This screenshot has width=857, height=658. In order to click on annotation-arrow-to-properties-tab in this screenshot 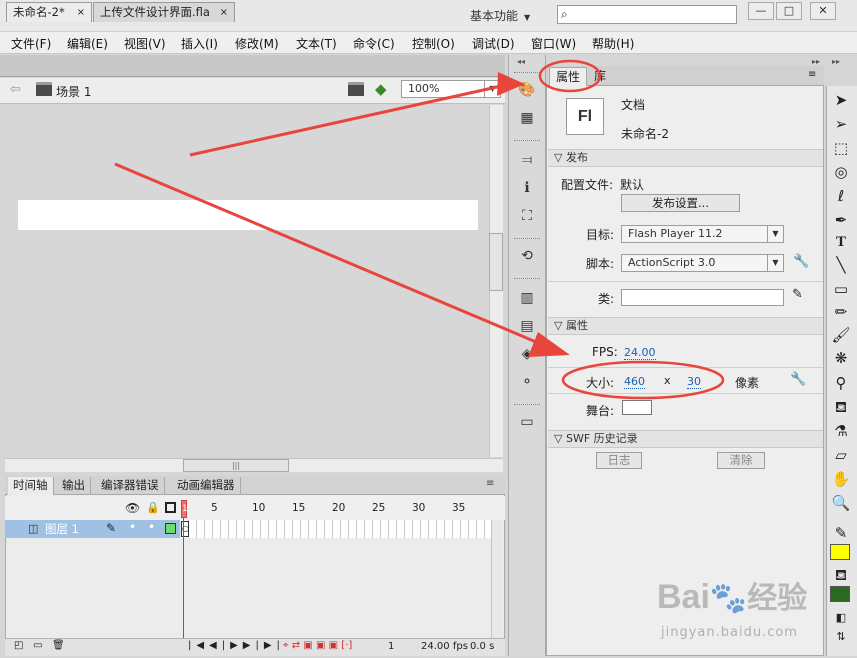, I will do `click(353, 118)`.